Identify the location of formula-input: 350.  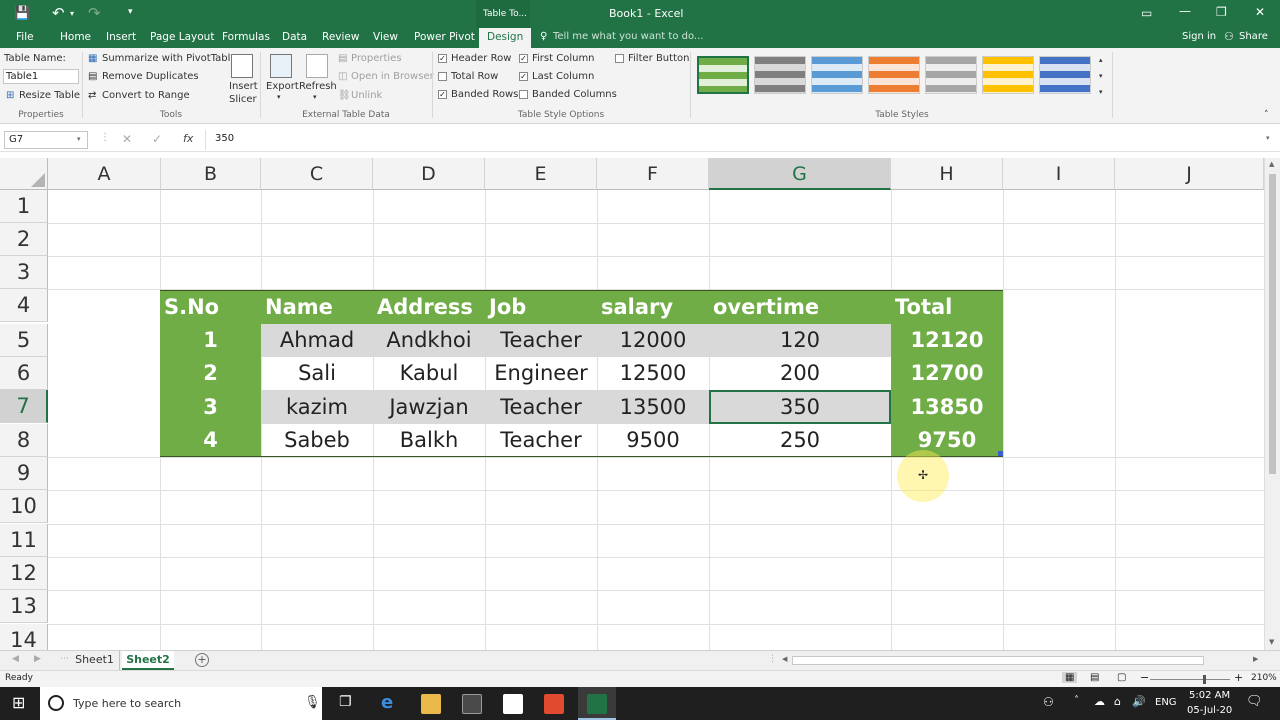
(224, 138).